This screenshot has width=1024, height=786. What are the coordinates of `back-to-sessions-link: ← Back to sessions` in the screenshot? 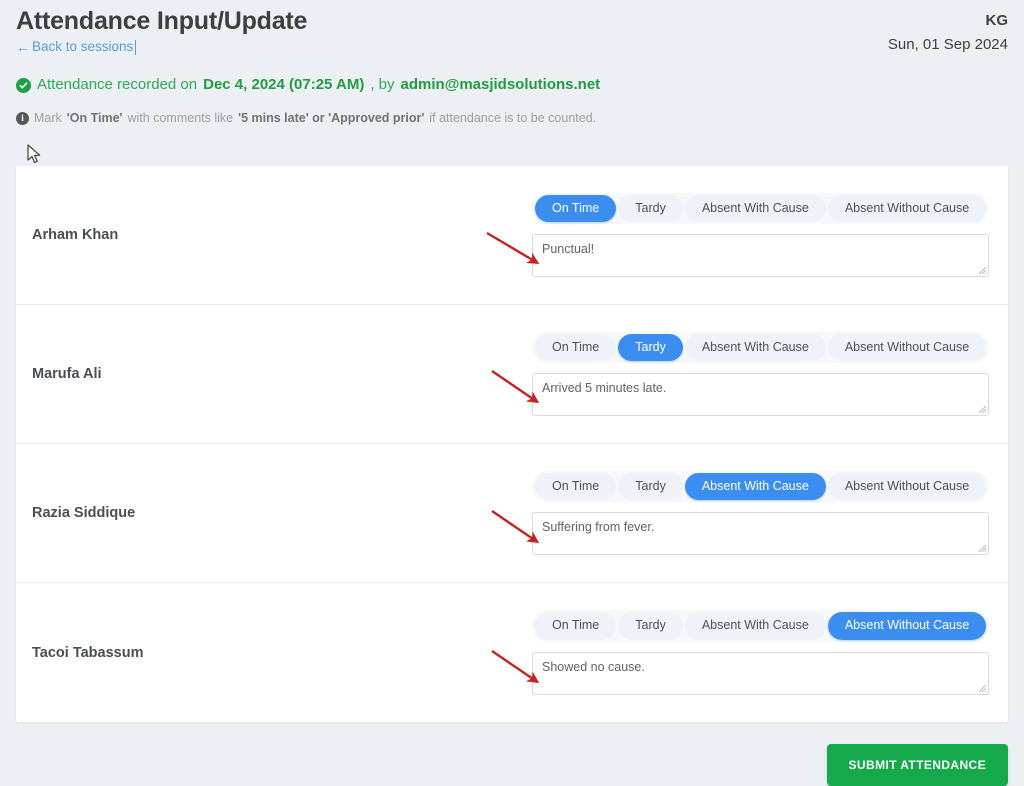 It's located at (76, 47).